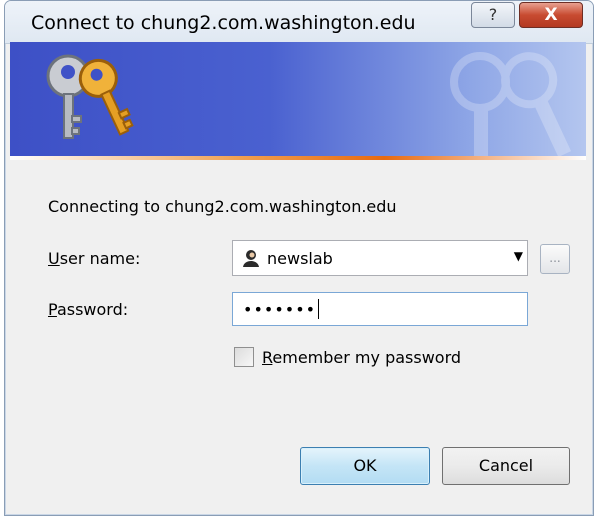 The image size is (595, 516). I want to click on username-value: newslab, so click(300, 258).